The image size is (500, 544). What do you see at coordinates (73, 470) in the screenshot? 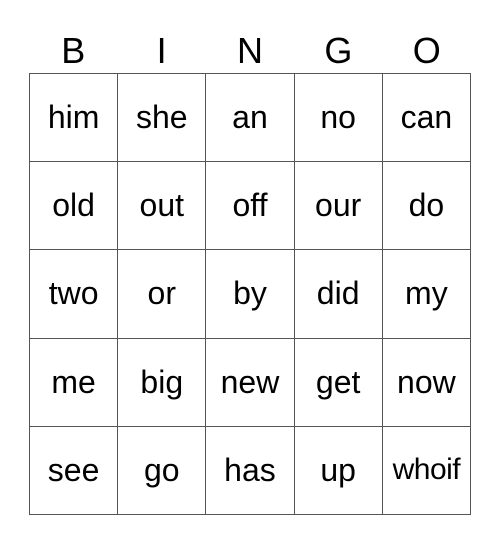
I see `bingo-cell: see` at bounding box center [73, 470].